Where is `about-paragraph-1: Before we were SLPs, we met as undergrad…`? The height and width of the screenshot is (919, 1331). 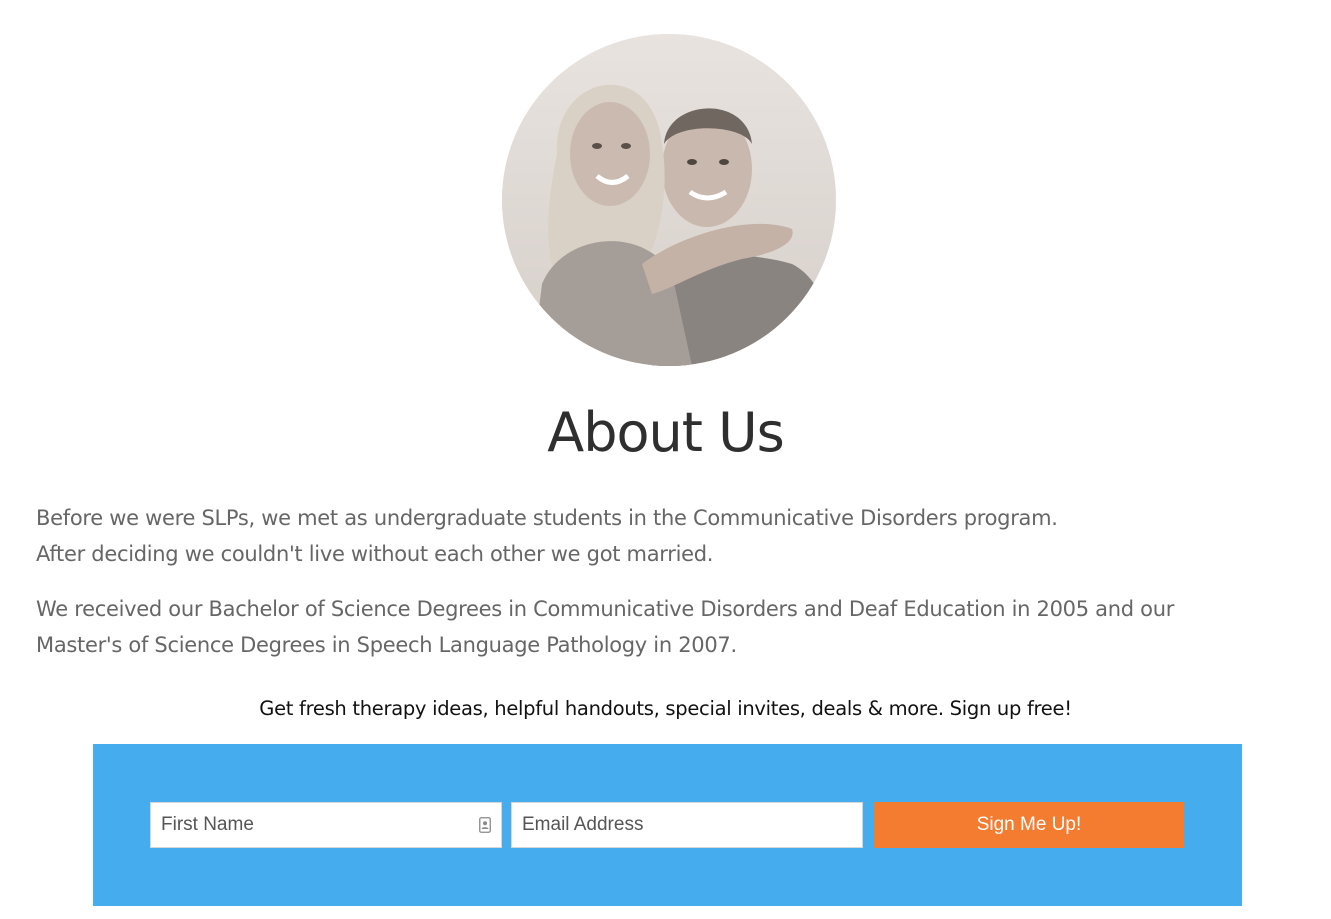 about-paragraph-1: Before we were SLPs, we met as undergrad… is located at coordinates (666, 536).